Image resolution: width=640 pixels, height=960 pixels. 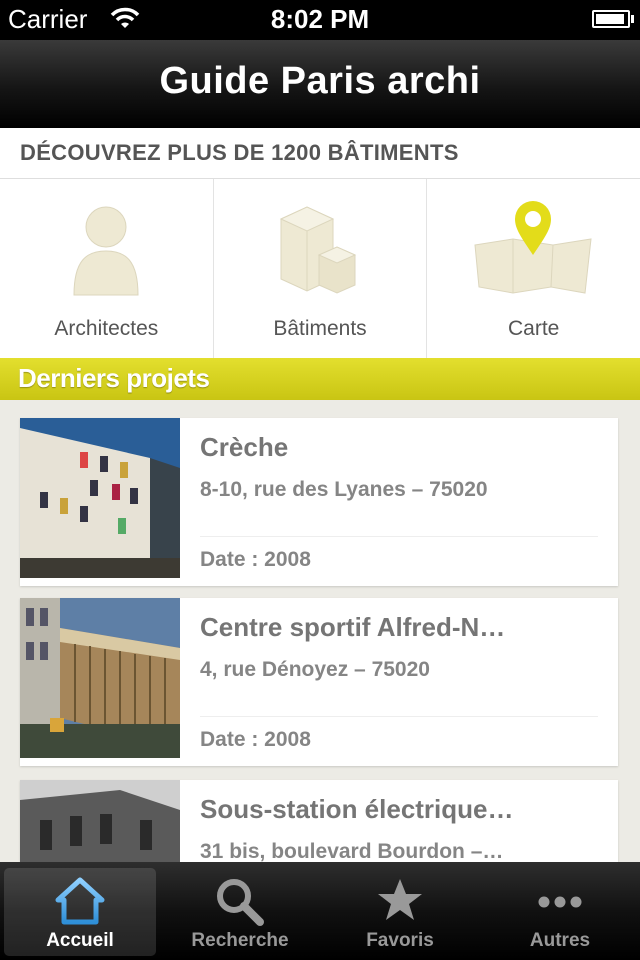 I want to click on navigation-bar: Guide Paris archi, so click(x=320, y=84).